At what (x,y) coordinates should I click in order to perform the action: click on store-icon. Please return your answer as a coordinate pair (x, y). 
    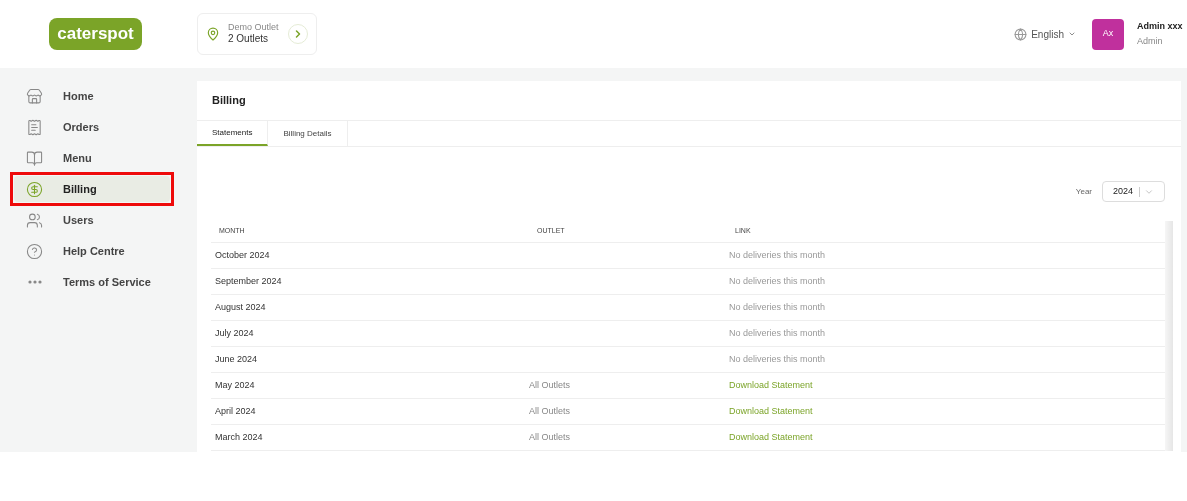
    Looking at the image, I should click on (34, 96).